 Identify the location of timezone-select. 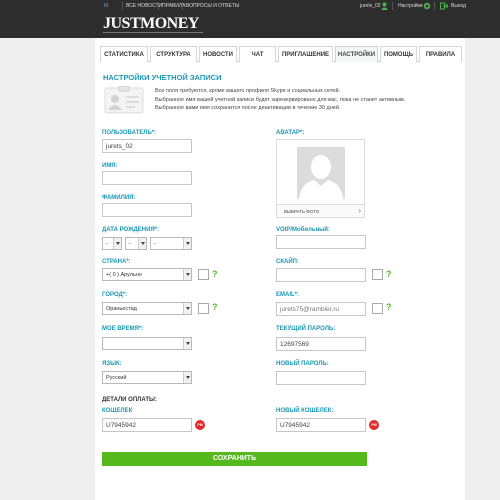
(147, 343).